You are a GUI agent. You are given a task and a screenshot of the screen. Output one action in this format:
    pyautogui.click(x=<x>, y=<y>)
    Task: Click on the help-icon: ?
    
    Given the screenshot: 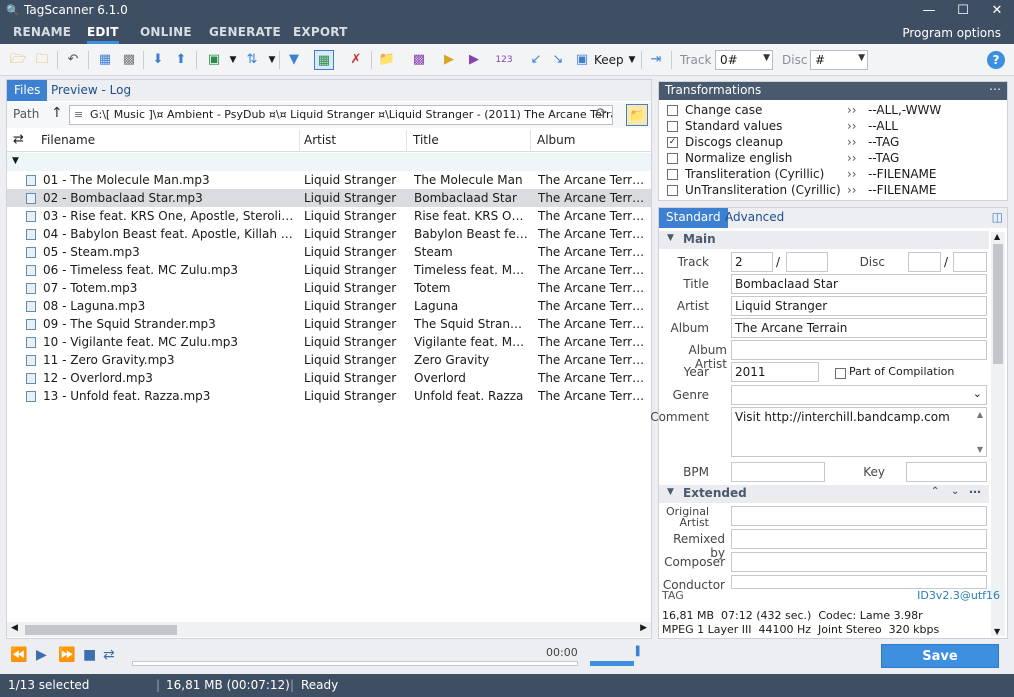 What is the action you would take?
    pyautogui.click(x=996, y=60)
    